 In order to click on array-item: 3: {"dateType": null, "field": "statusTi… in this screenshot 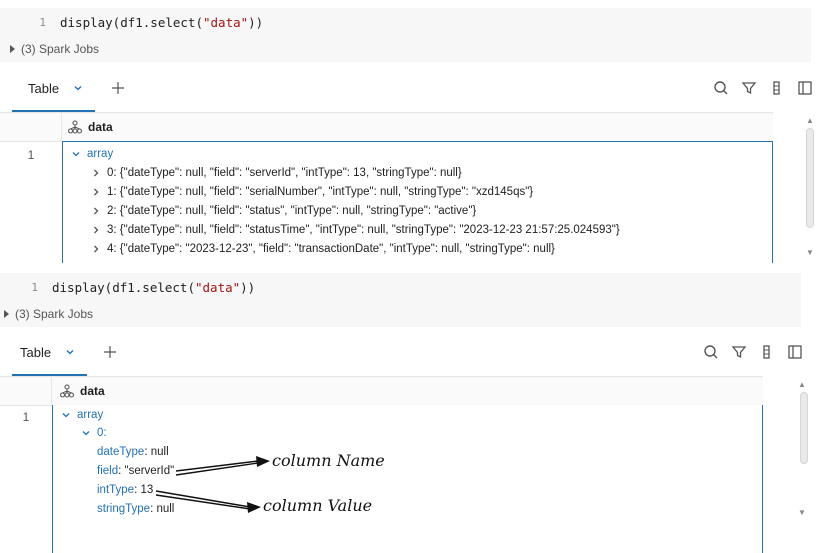, I will do `click(355, 230)`.